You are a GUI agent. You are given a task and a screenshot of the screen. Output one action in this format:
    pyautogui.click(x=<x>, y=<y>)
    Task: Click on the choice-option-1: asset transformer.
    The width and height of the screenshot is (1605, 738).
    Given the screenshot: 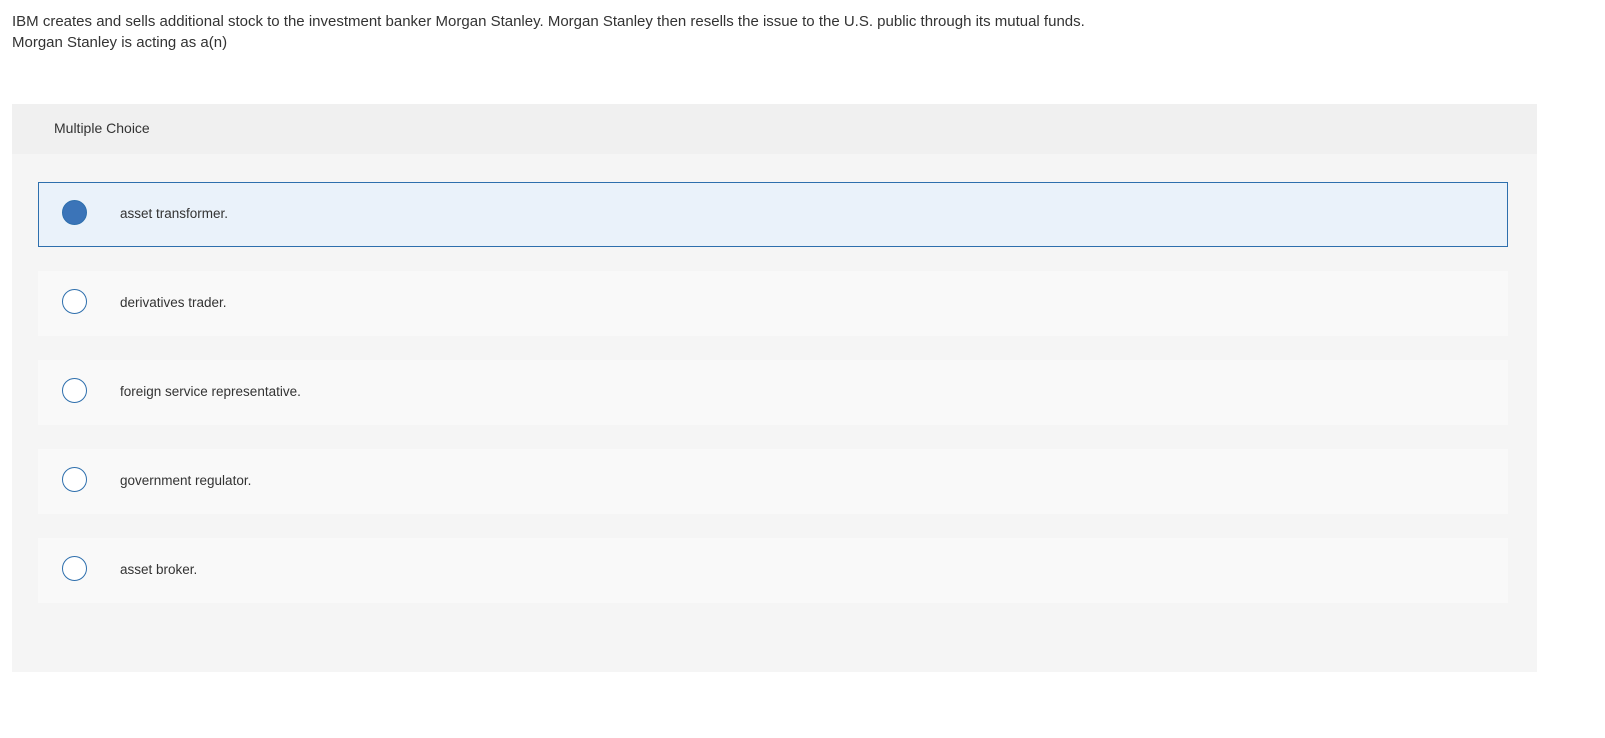 What is the action you would take?
    pyautogui.click(x=773, y=214)
    